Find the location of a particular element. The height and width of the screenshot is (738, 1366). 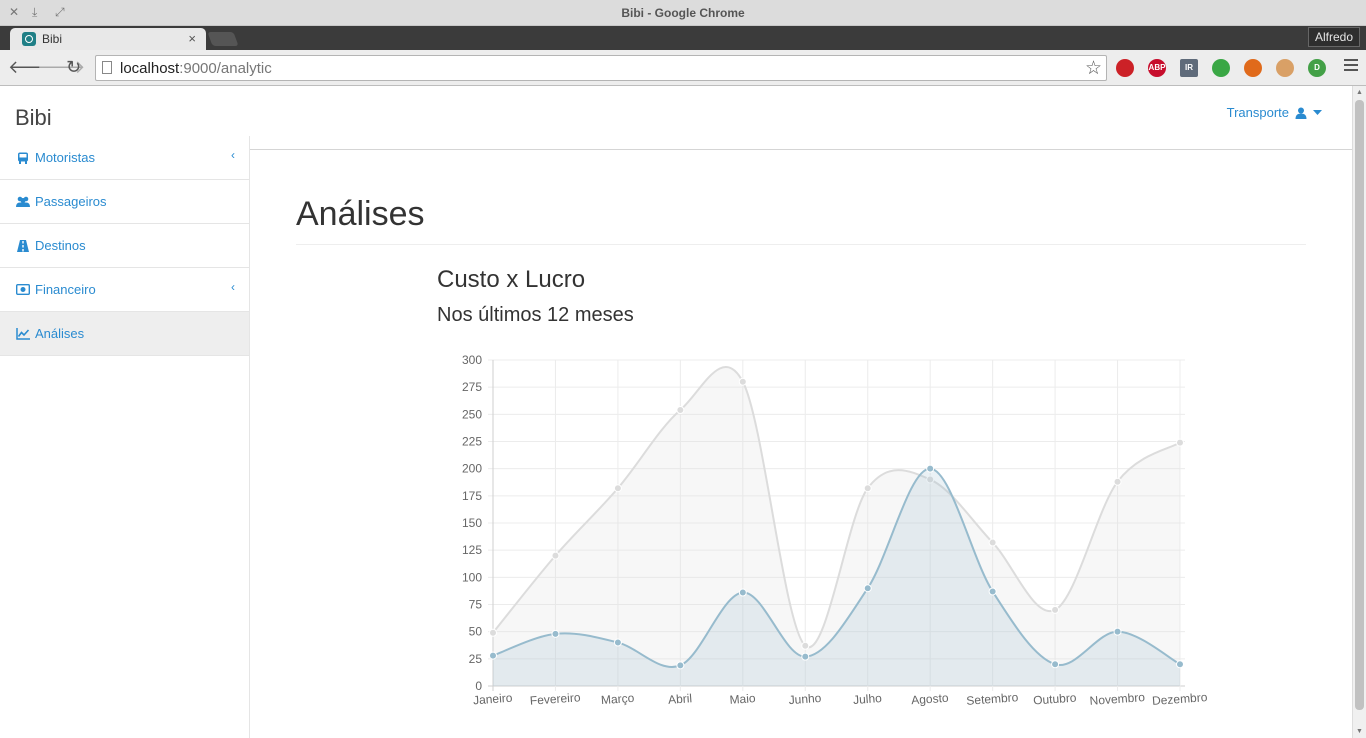

scroll-up-icon: ▲ is located at coordinates (1359, 92).